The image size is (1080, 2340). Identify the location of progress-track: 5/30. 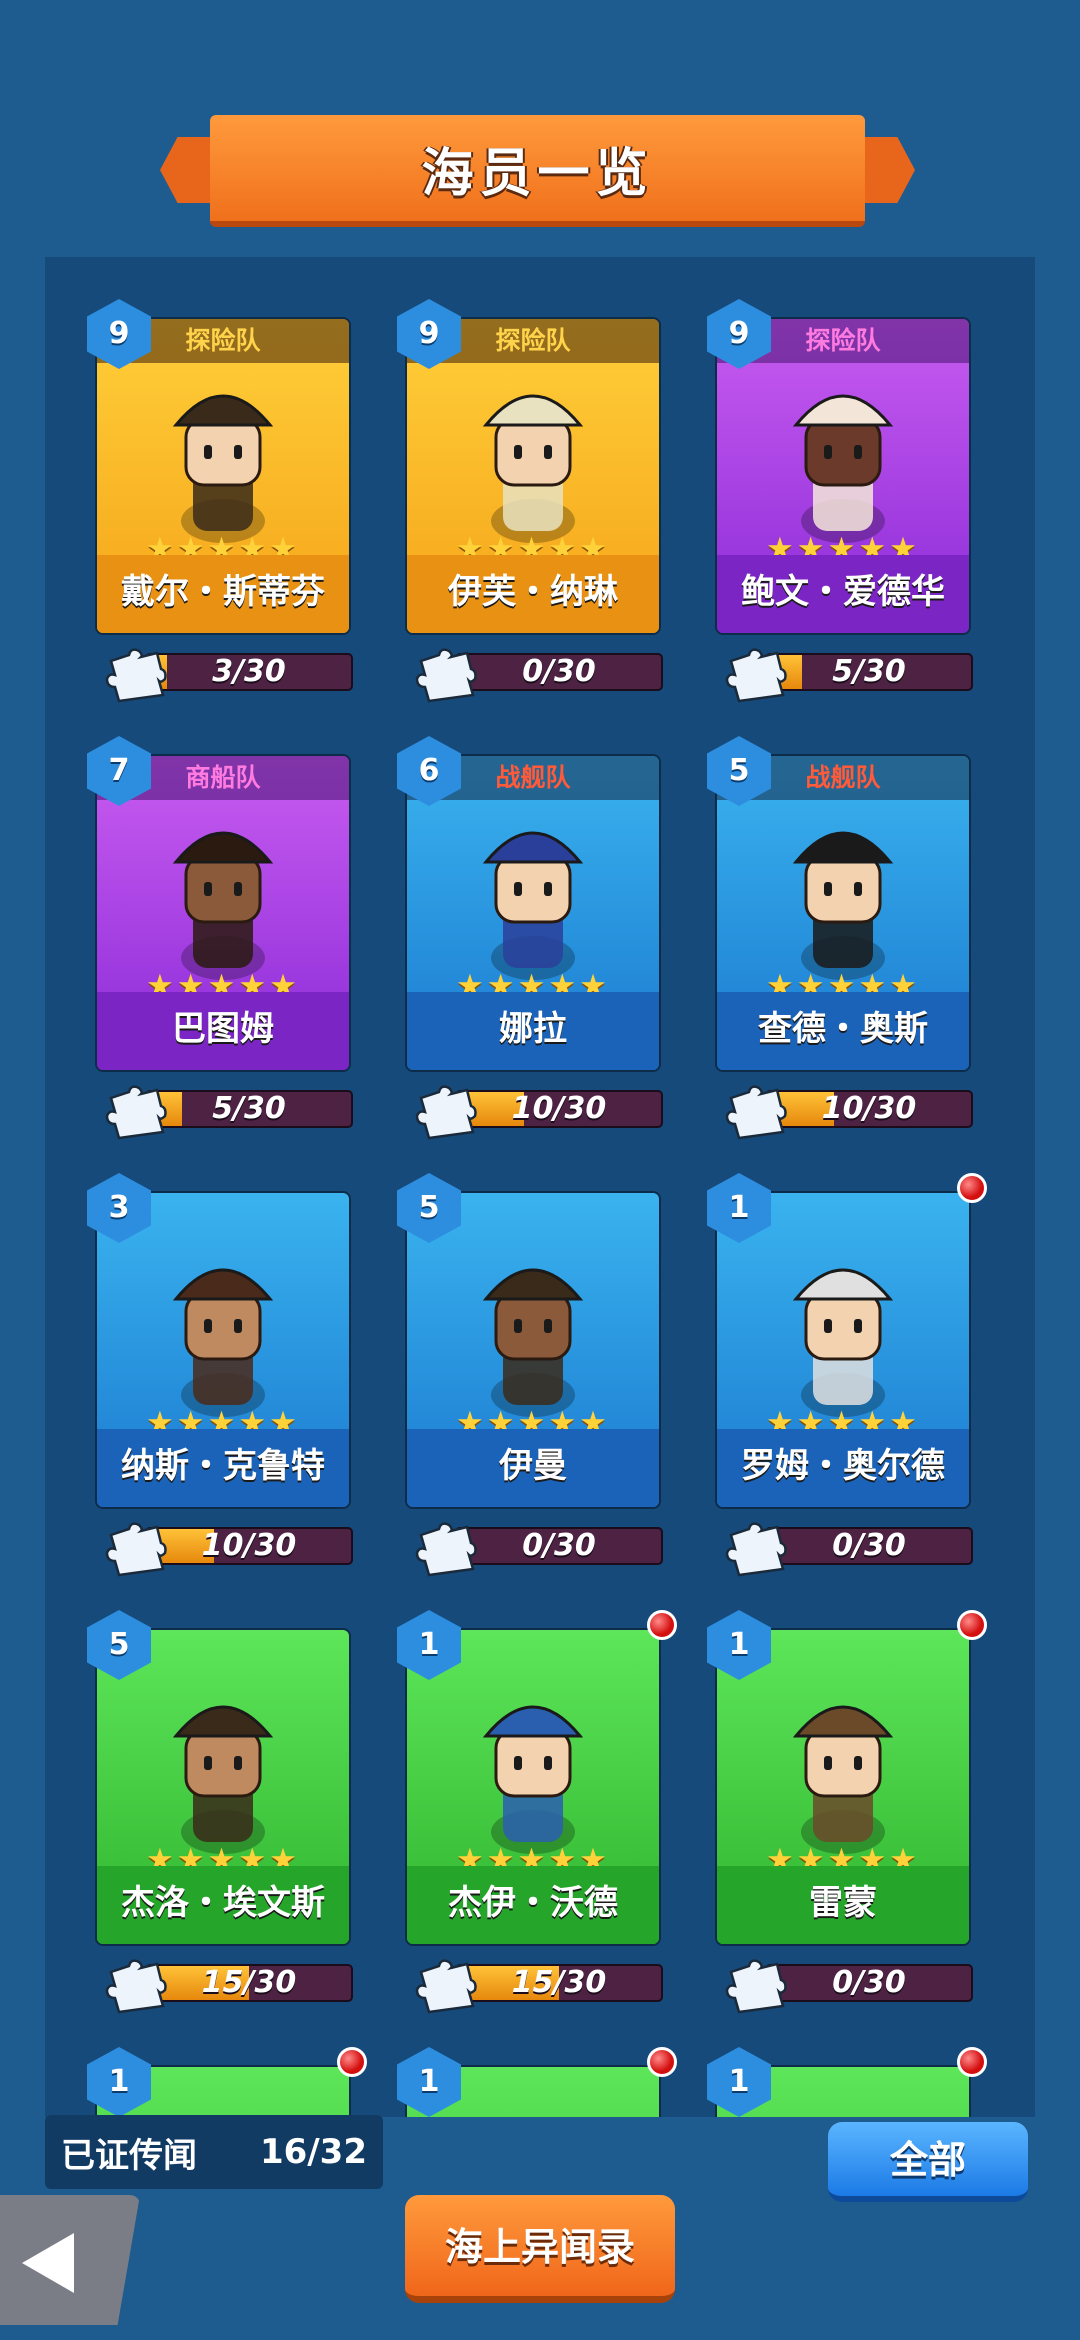
(869, 672).